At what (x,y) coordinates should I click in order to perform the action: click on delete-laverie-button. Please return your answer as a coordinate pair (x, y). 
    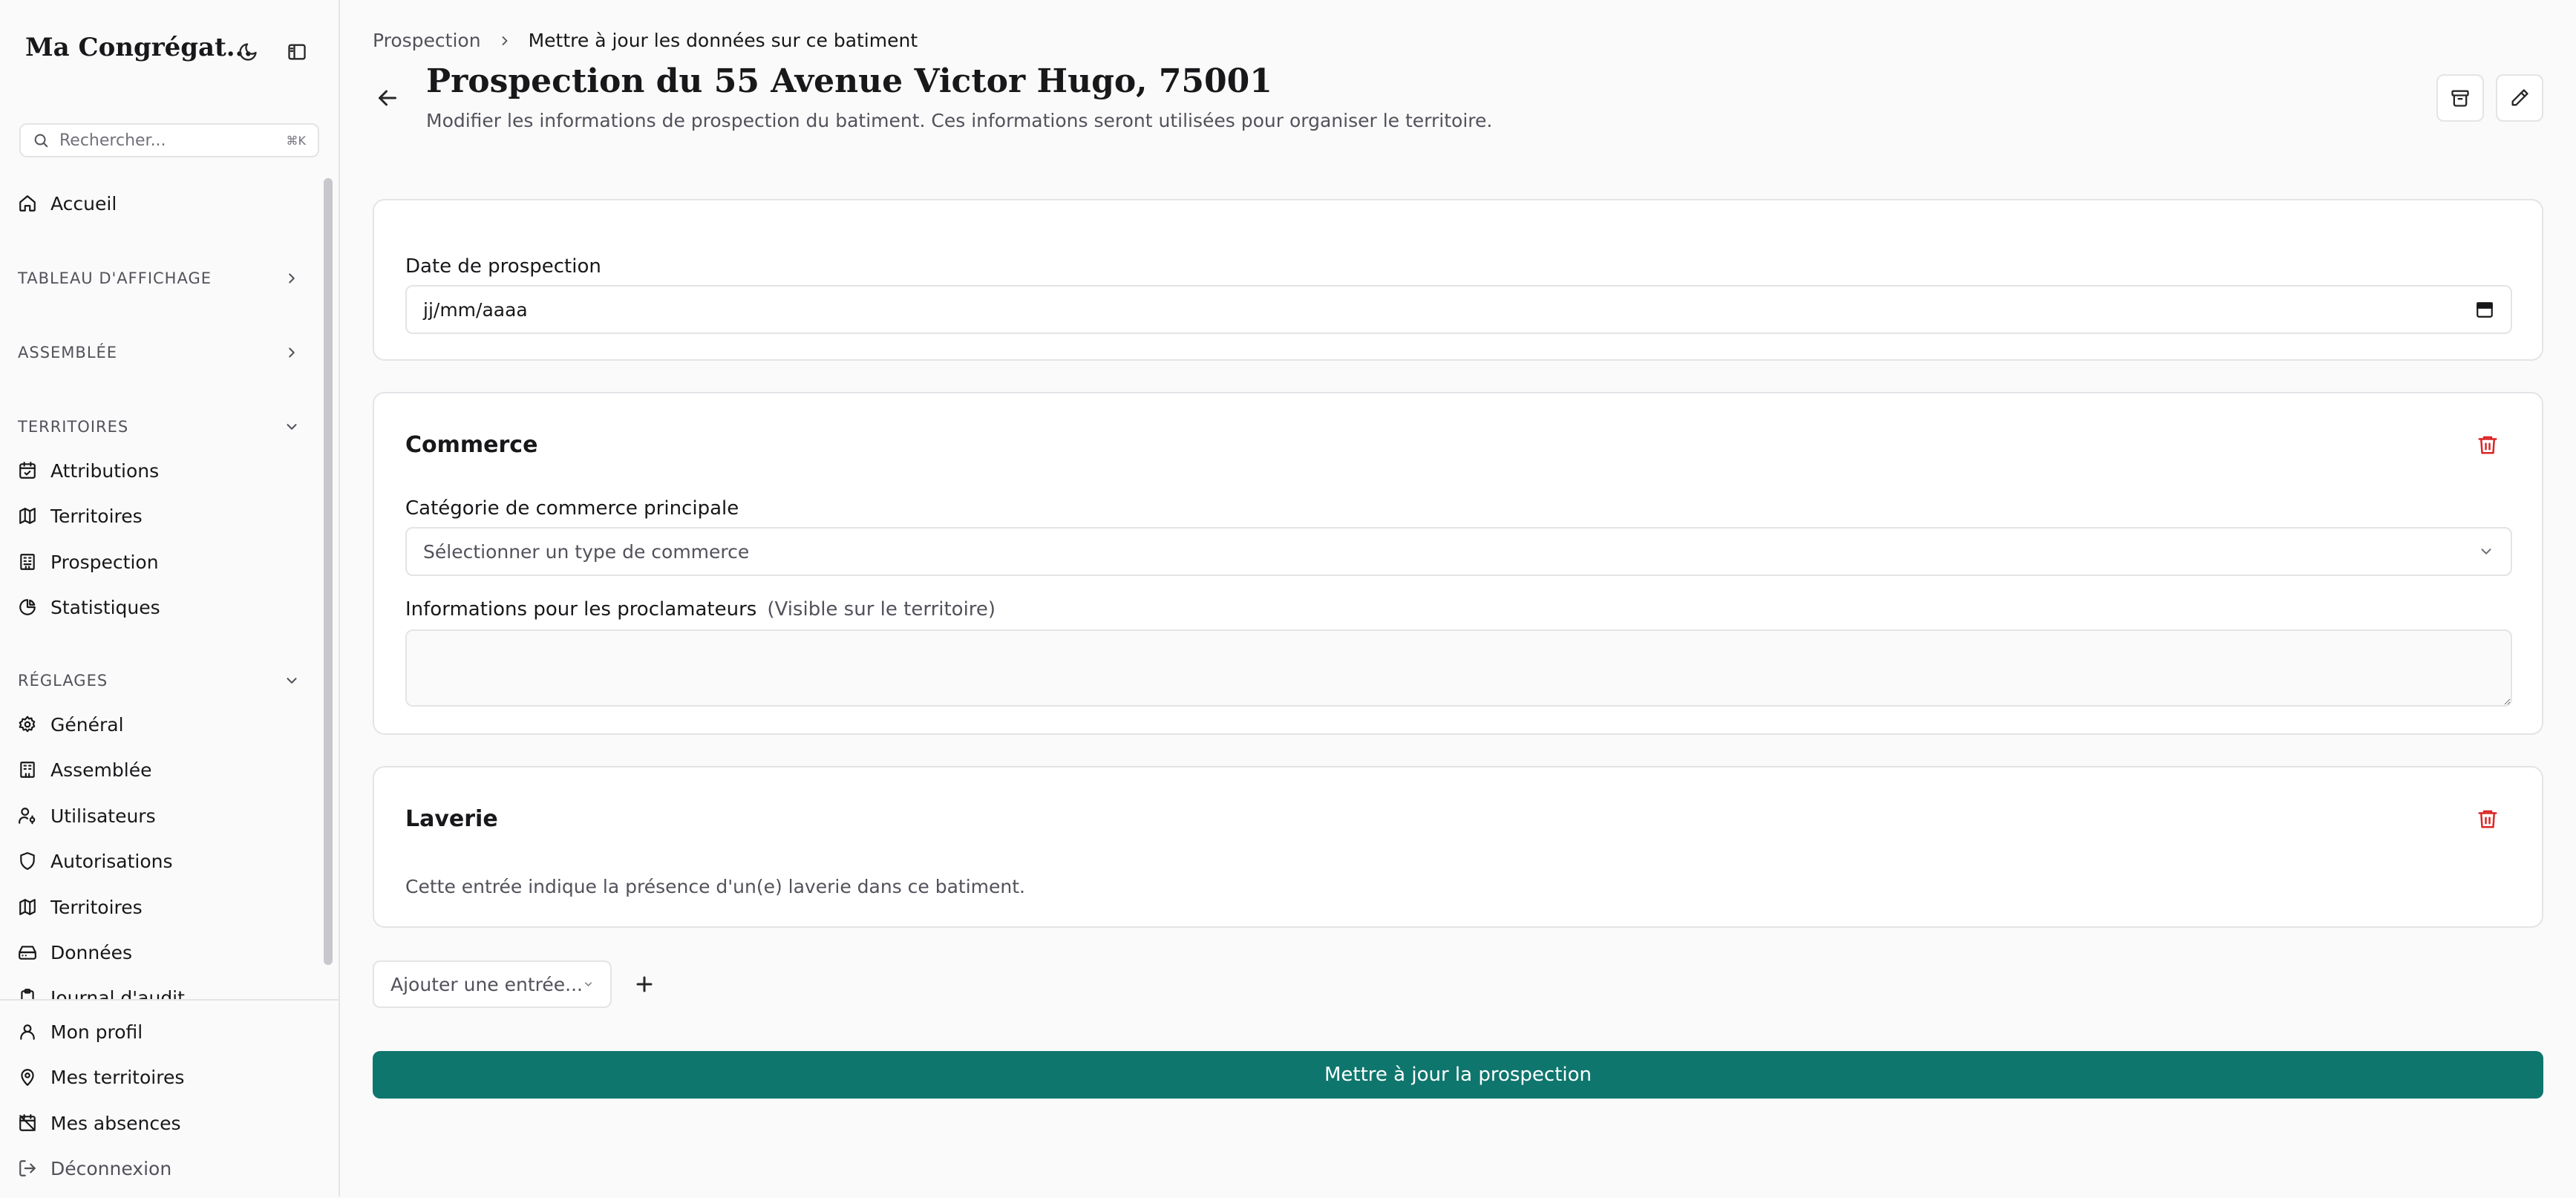
    Looking at the image, I should click on (2488, 819).